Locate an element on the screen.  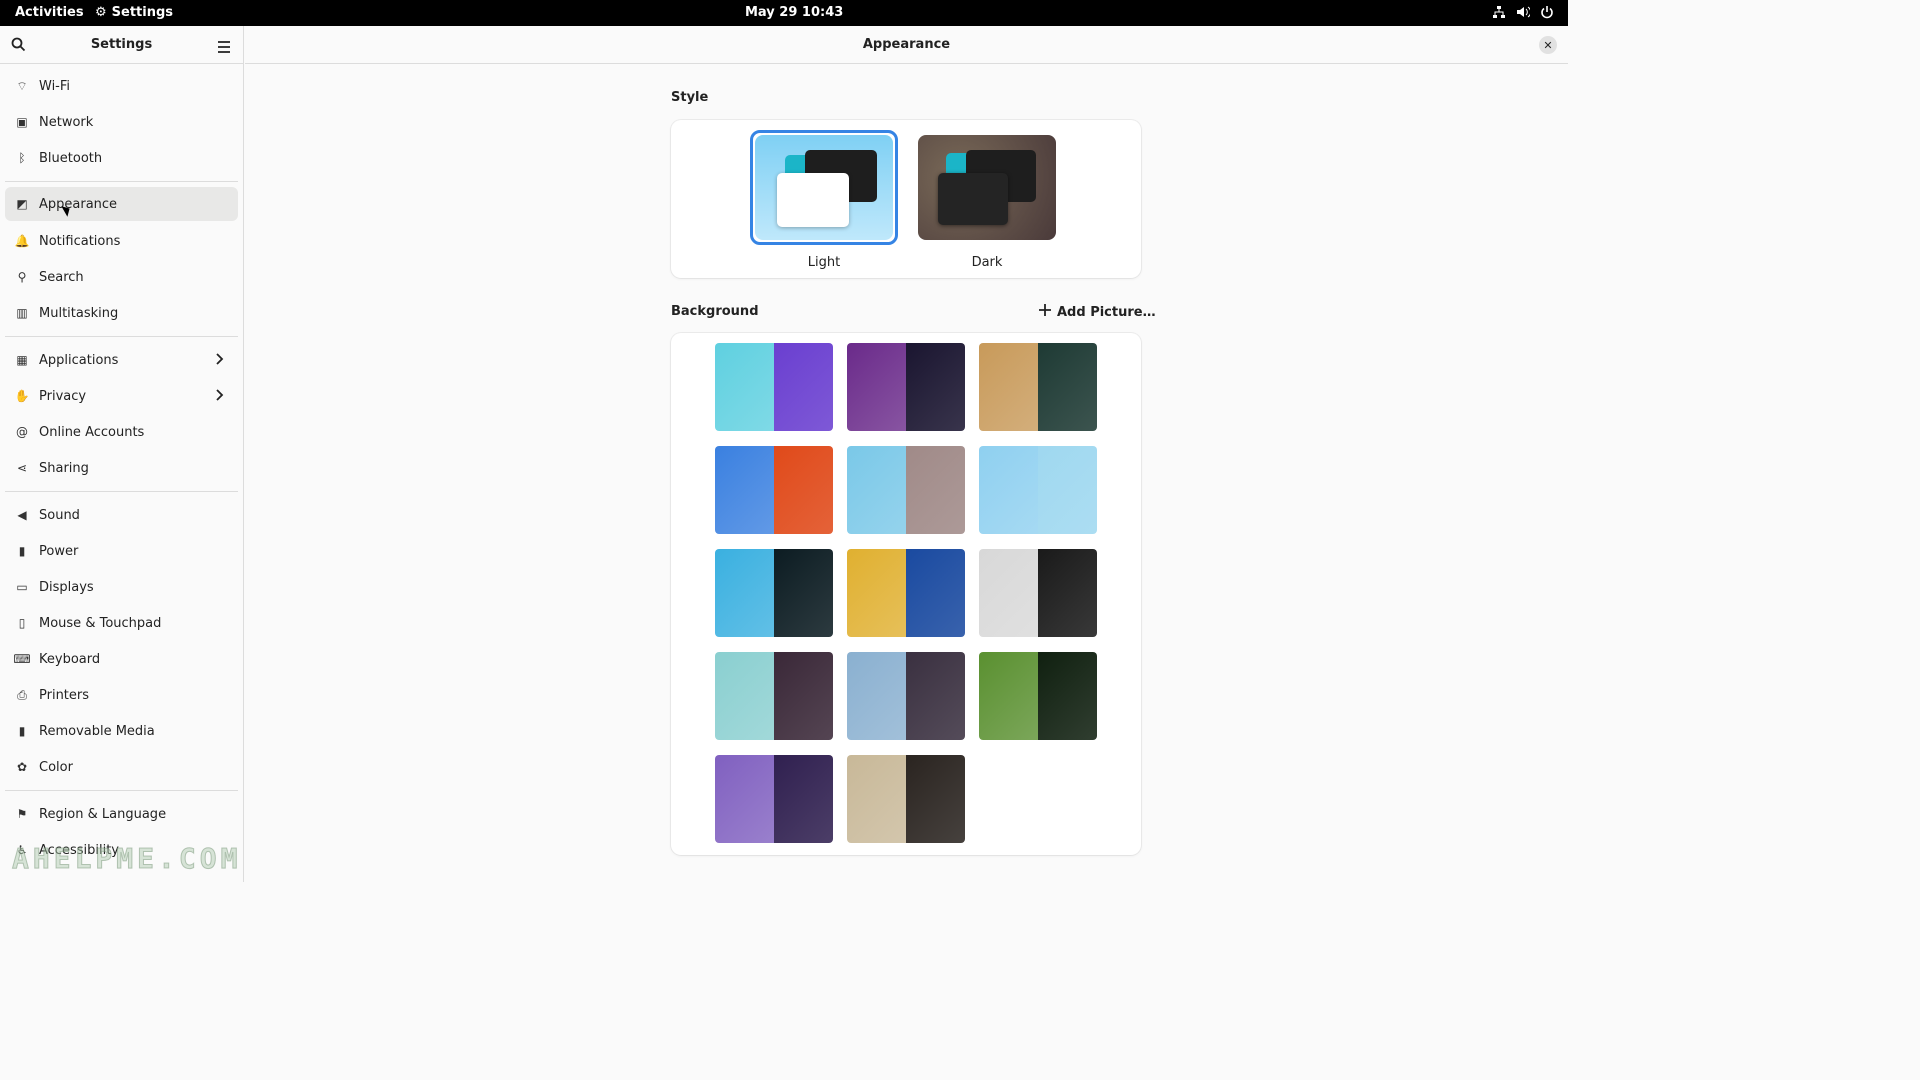
sidebar-item-label: Appearance is located at coordinates (78, 204).